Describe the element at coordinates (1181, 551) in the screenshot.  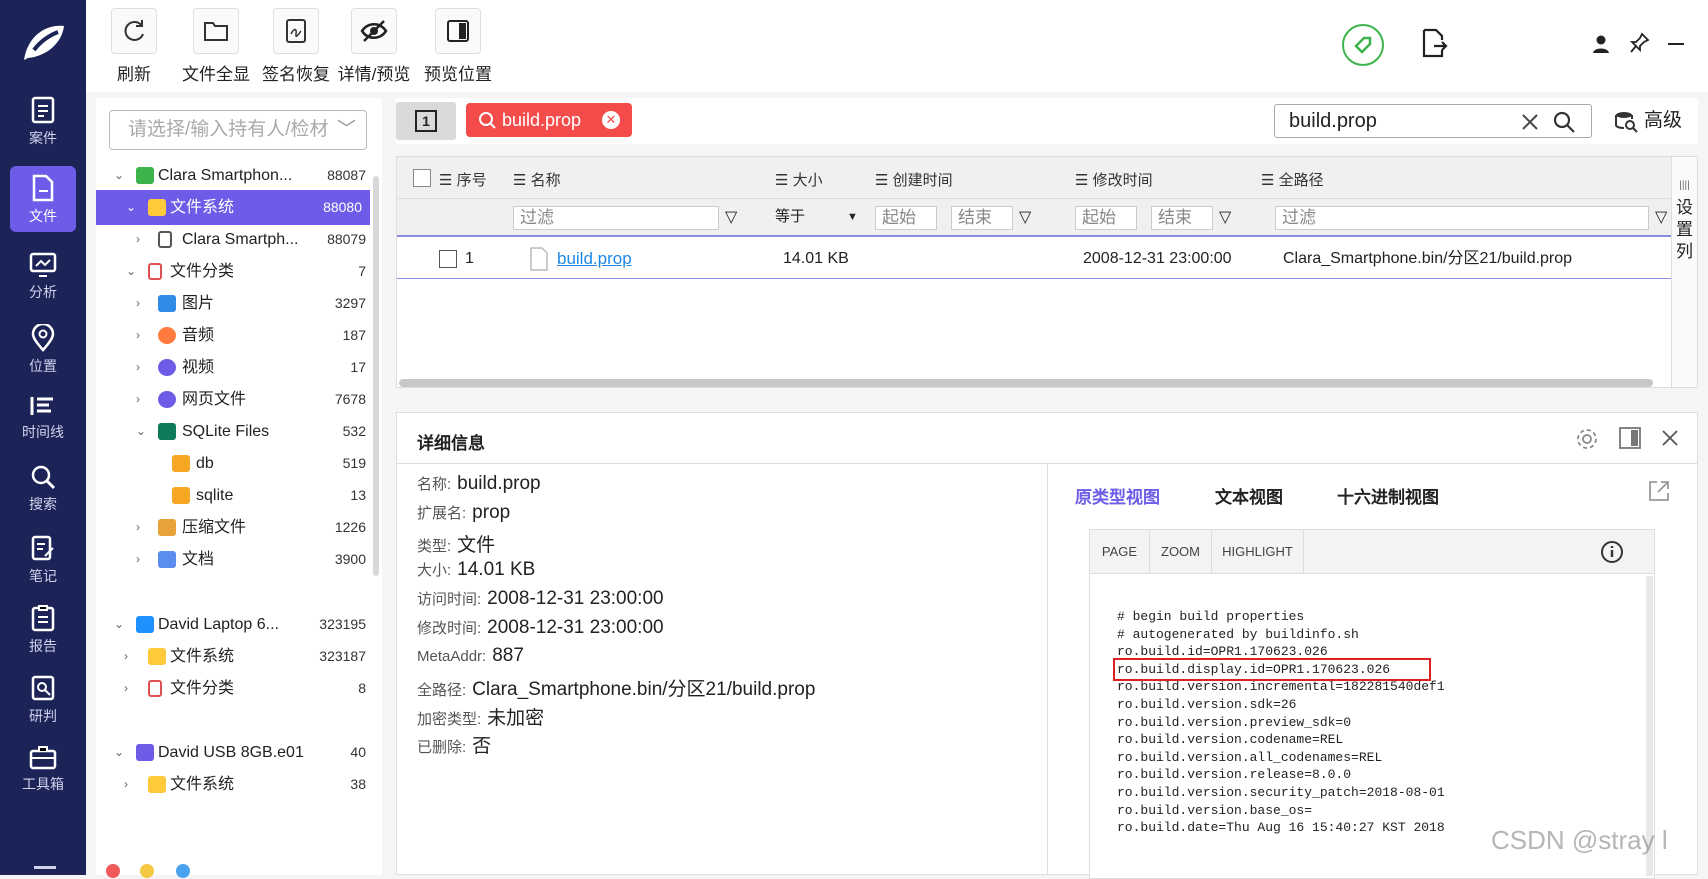
I see `viewer-tab-zoom: ZOOM` at that location.